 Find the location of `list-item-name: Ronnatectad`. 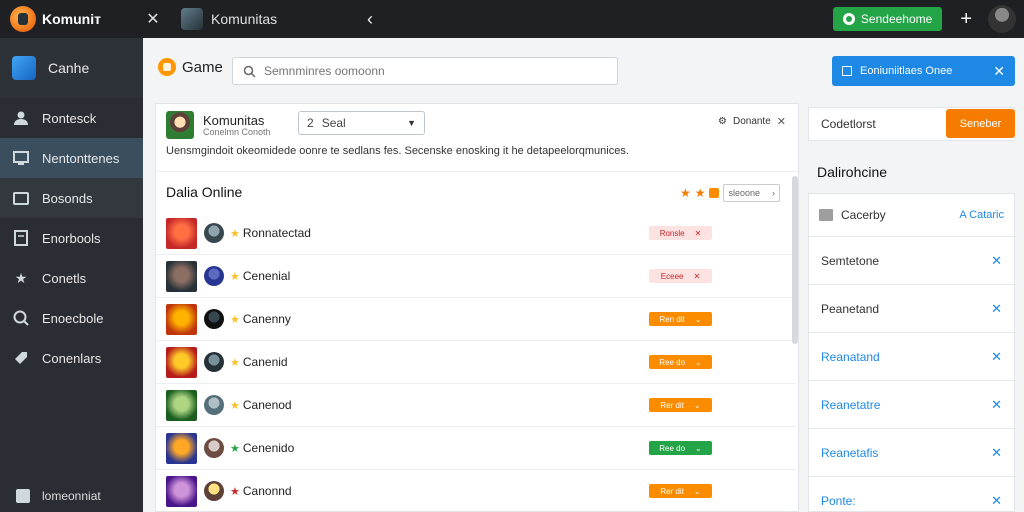

list-item-name: Ronnatectad is located at coordinates (277, 233).